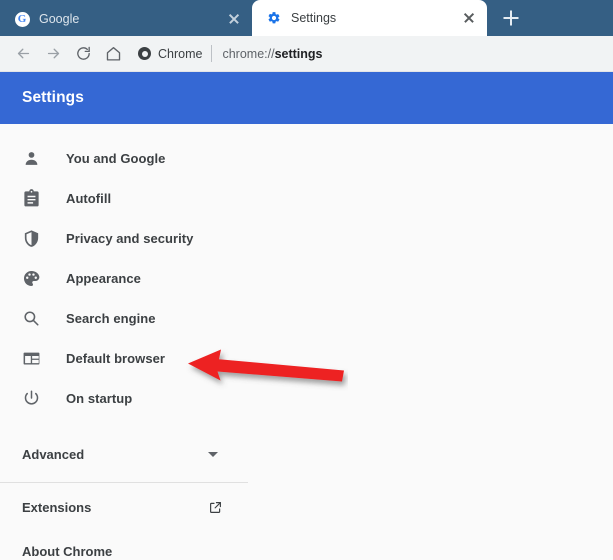 Image resolution: width=613 pixels, height=560 pixels. What do you see at coordinates (371, 54) in the screenshot?
I see `address-bar: Chrome chrome://settings` at bounding box center [371, 54].